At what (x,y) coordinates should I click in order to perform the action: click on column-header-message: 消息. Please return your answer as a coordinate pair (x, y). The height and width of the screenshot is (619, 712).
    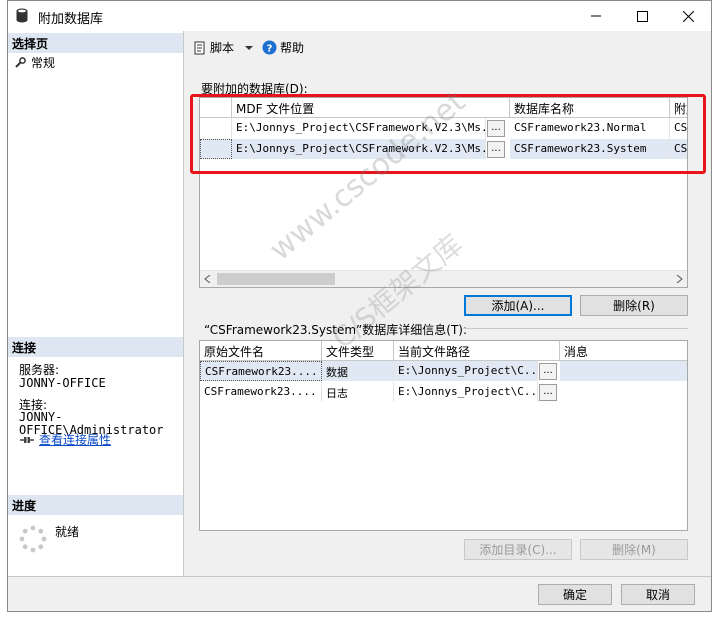
    Looking at the image, I should click on (623, 351).